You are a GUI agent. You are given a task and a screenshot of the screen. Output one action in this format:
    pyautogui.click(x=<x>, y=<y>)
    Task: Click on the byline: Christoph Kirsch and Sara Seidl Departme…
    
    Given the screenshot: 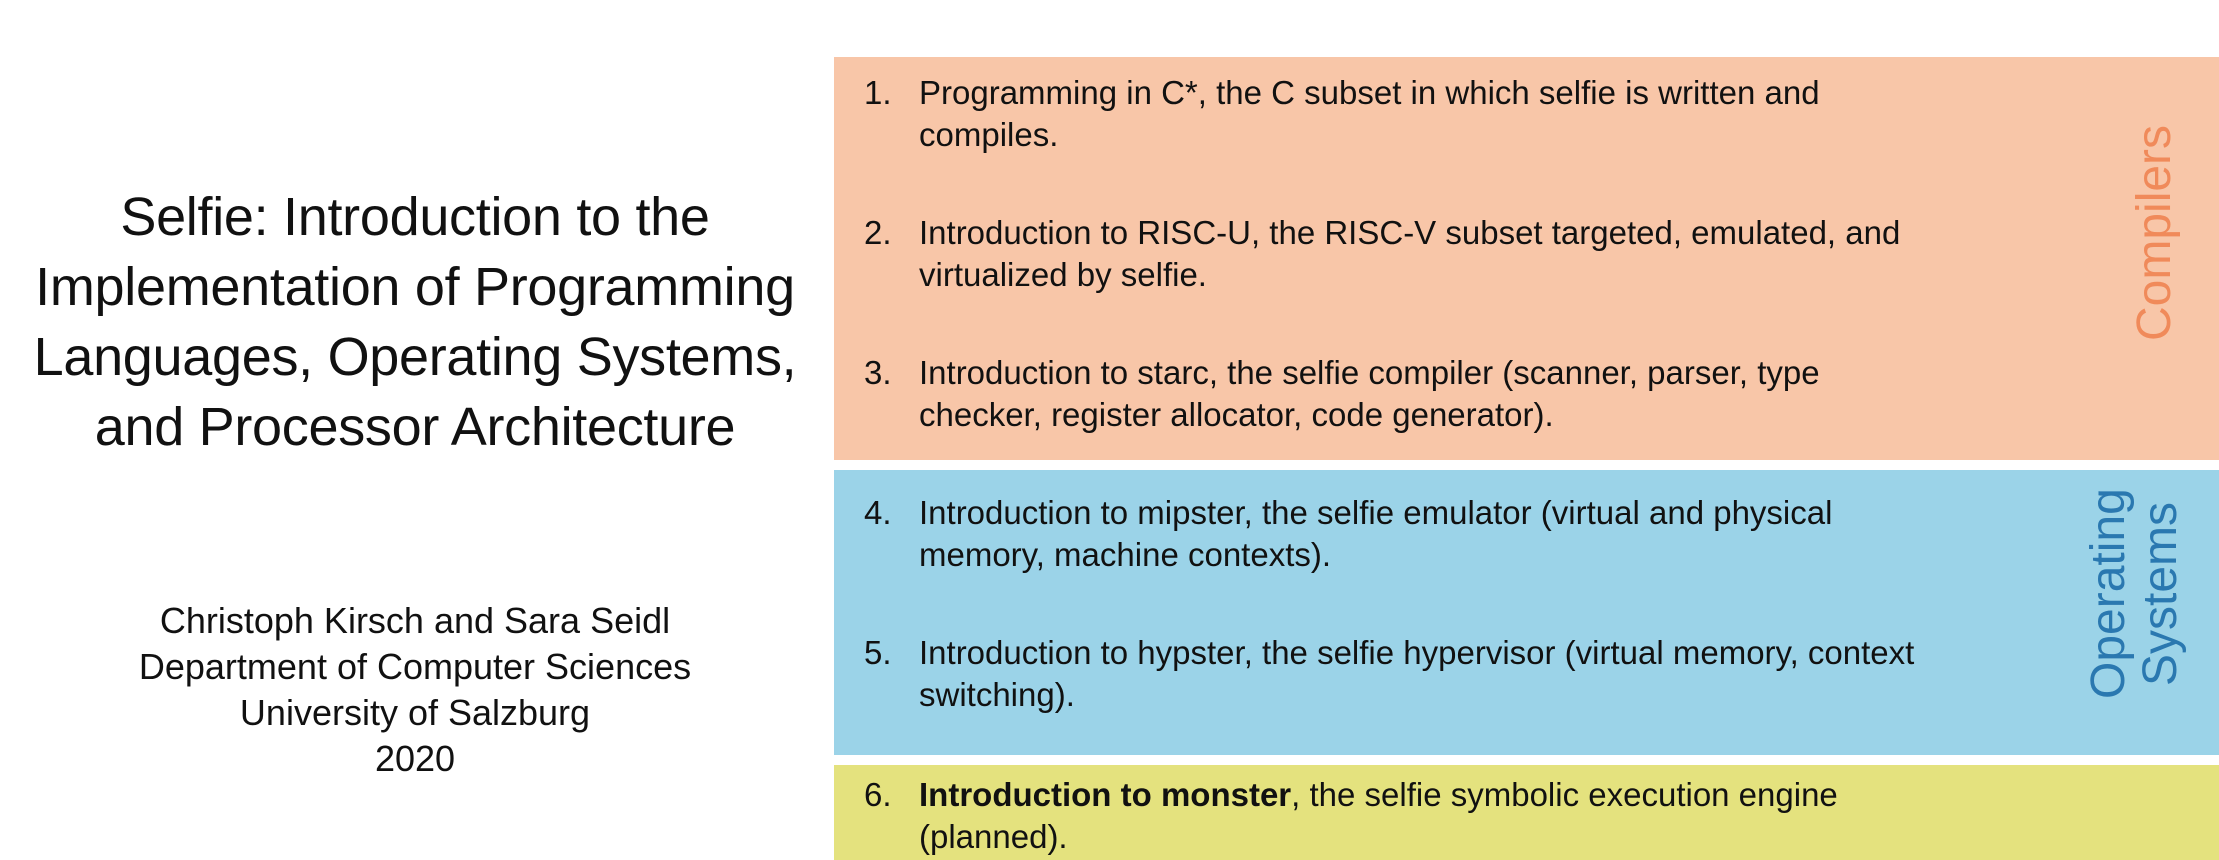 What is the action you would take?
    pyautogui.click(x=415, y=690)
    